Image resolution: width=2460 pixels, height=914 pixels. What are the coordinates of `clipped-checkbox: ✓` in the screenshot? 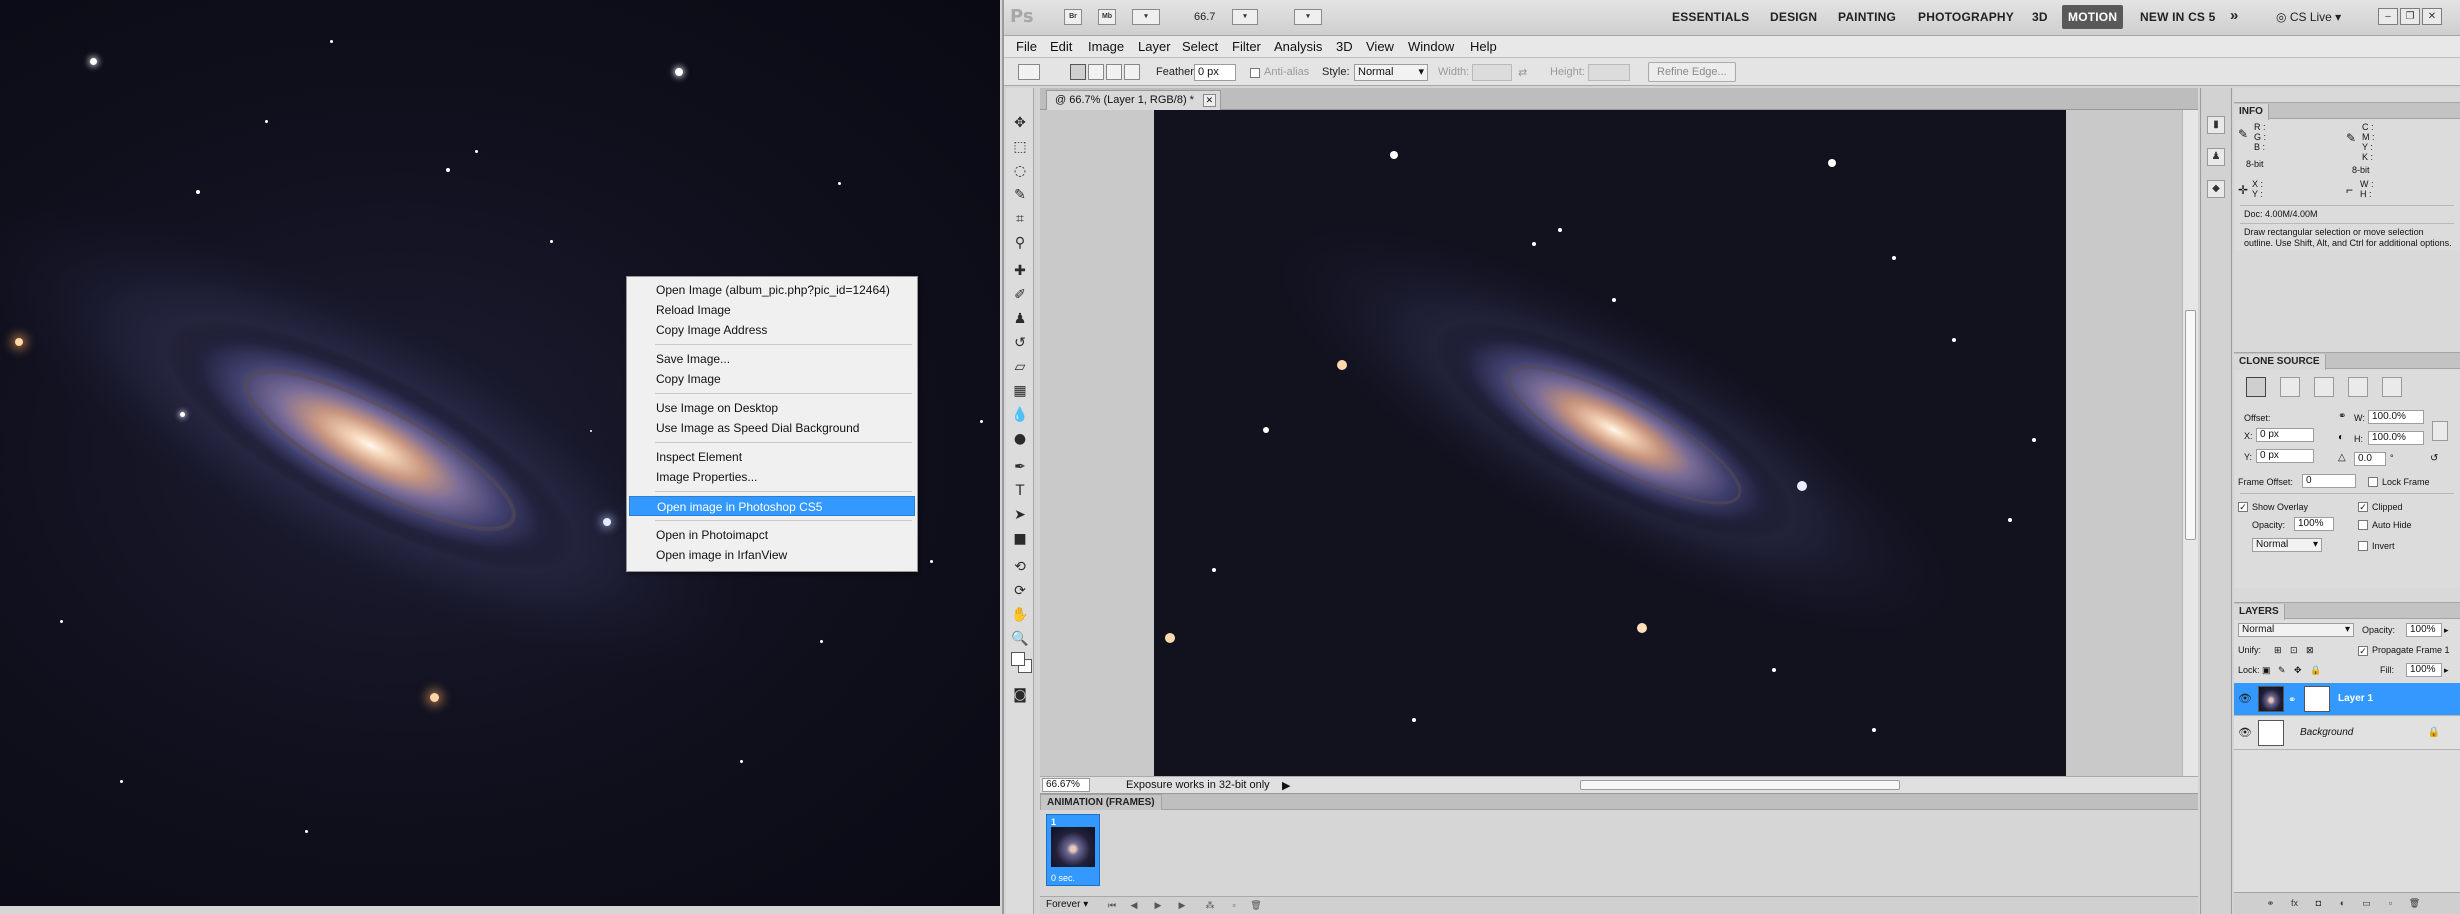 It's located at (2363, 507).